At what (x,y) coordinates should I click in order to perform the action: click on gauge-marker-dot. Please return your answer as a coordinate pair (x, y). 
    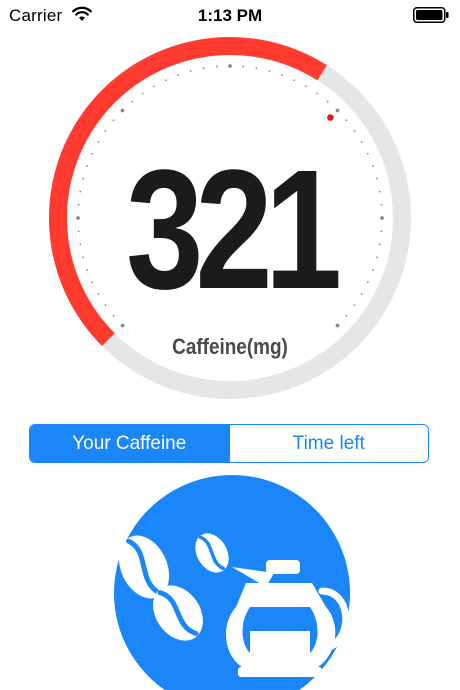
    Looking at the image, I should click on (330, 117).